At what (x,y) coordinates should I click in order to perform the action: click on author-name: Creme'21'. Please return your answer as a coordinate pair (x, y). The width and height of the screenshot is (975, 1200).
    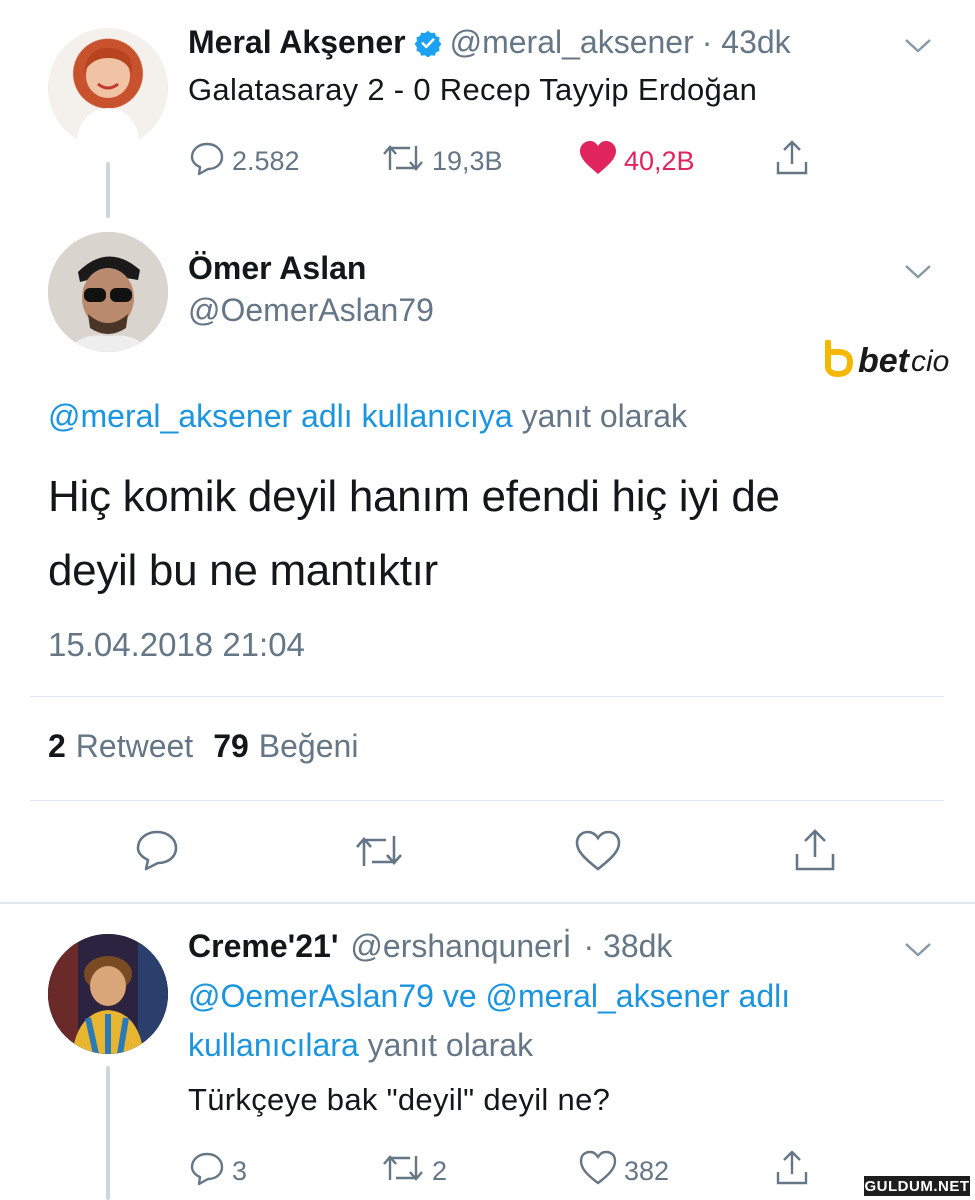
    Looking at the image, I should click on (263, 946).